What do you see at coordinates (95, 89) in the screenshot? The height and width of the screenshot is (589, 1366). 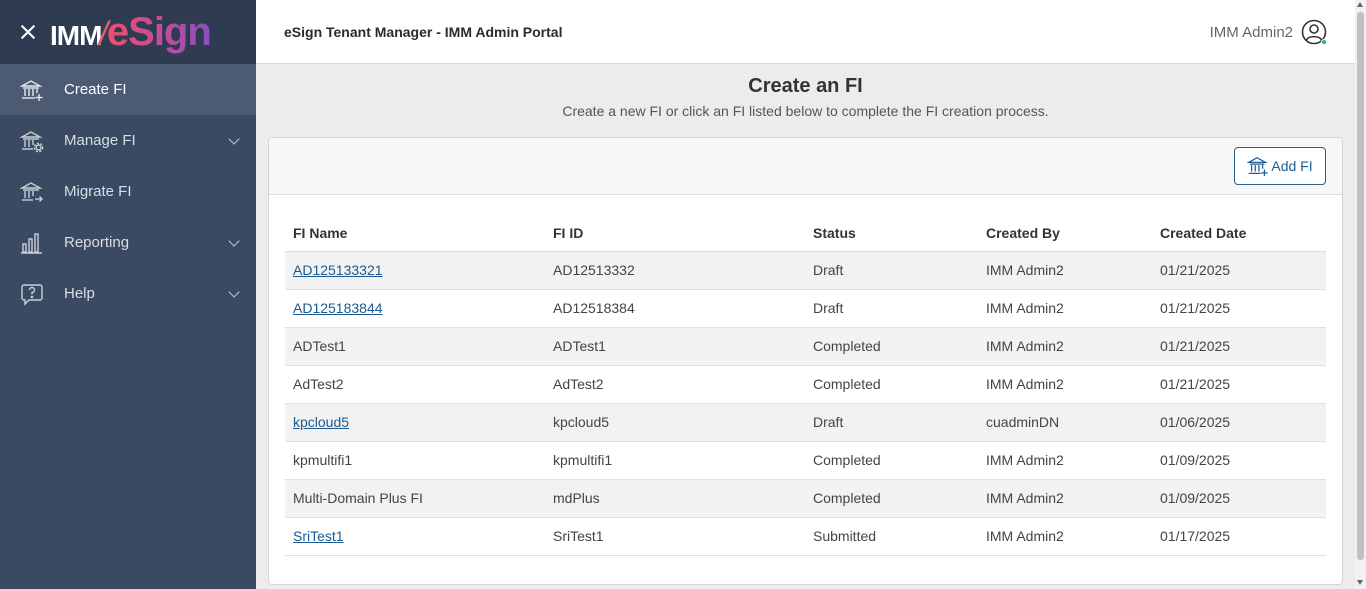 I see `sidebar-item-label: Create FI` at bounding box center [95, 89].